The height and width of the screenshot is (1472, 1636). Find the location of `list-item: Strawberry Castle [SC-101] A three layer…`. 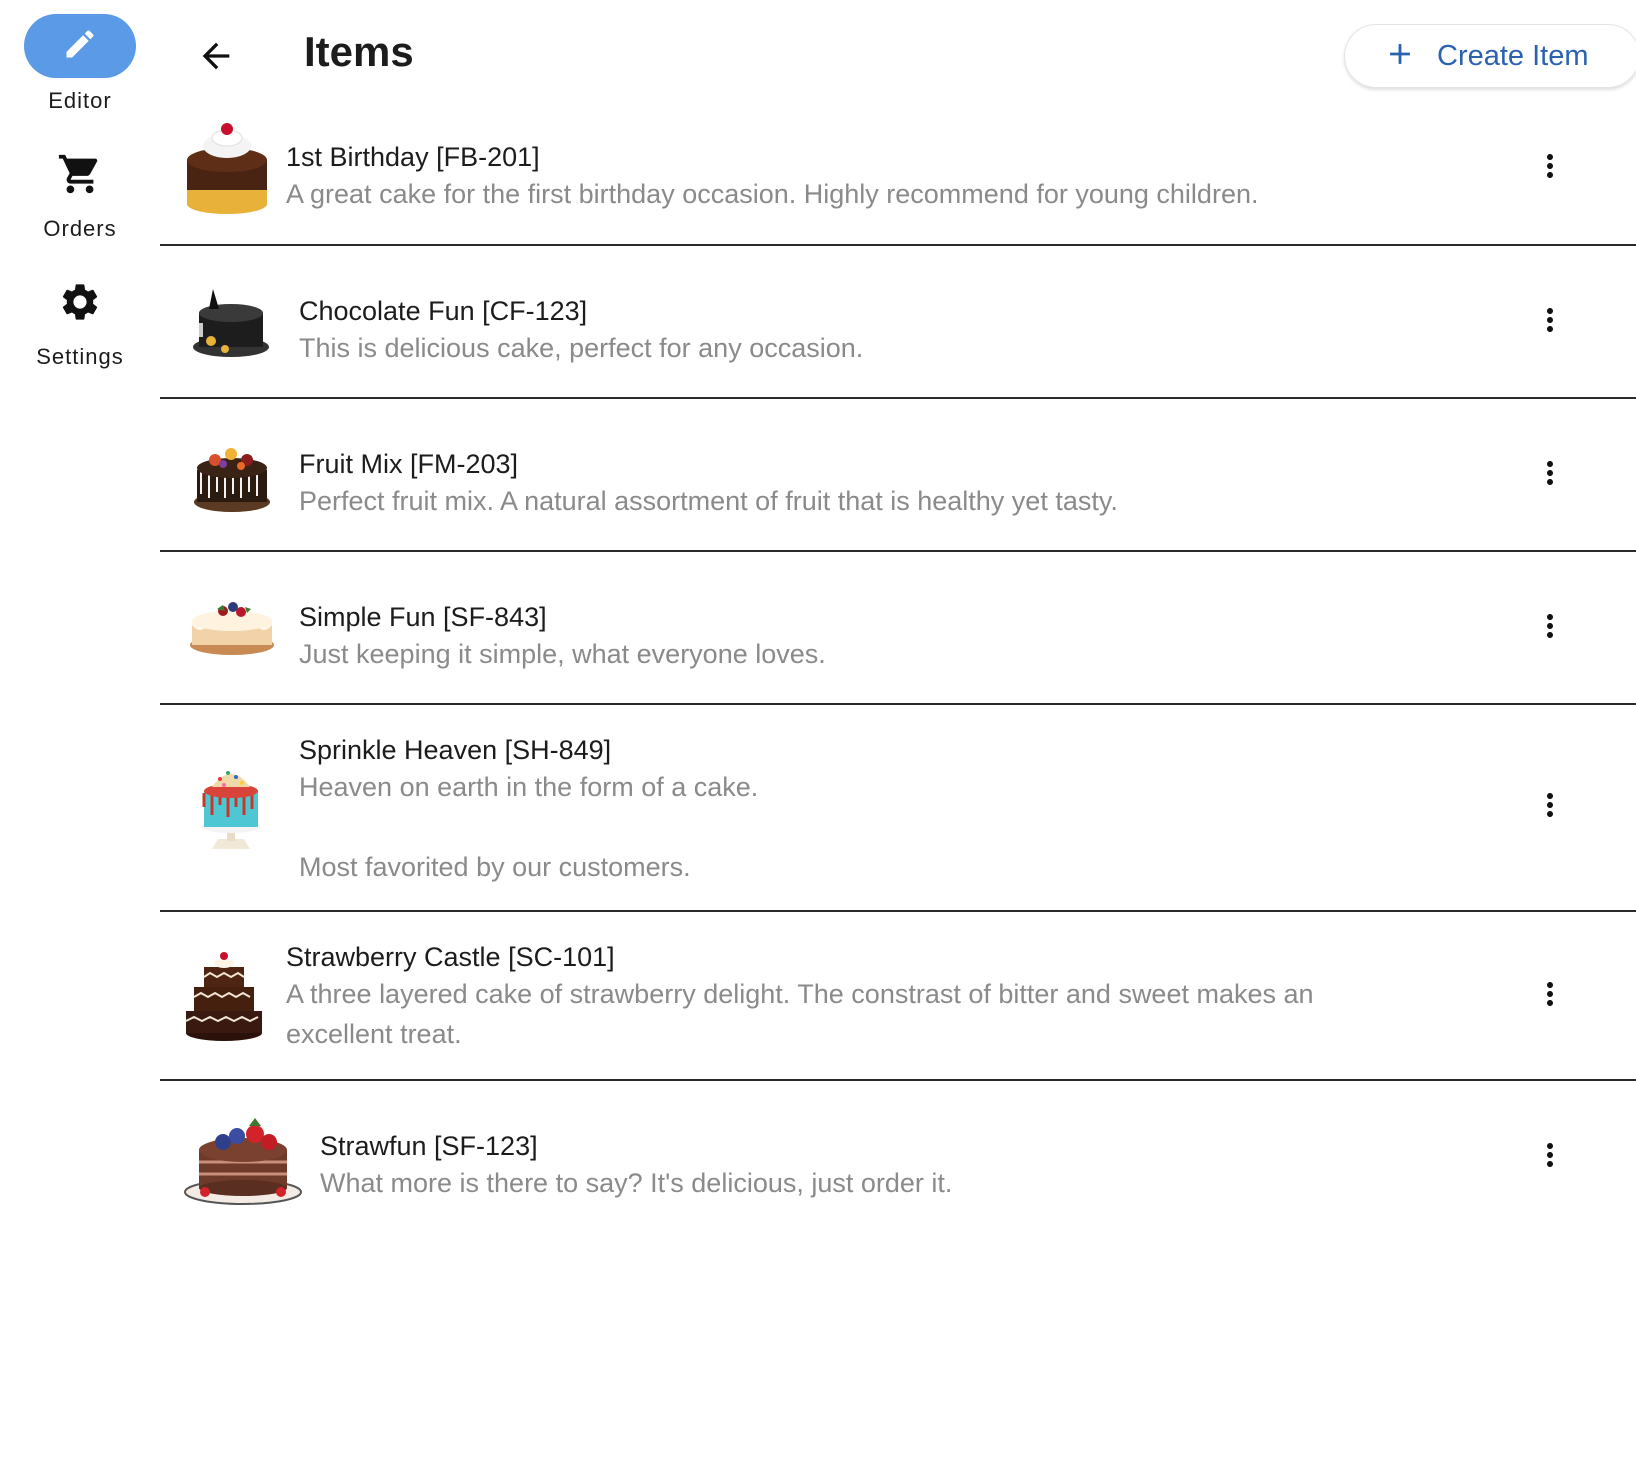

list-item: Strawberry Castle [SC-101] A three layer… is located at coordinates (898, 996).